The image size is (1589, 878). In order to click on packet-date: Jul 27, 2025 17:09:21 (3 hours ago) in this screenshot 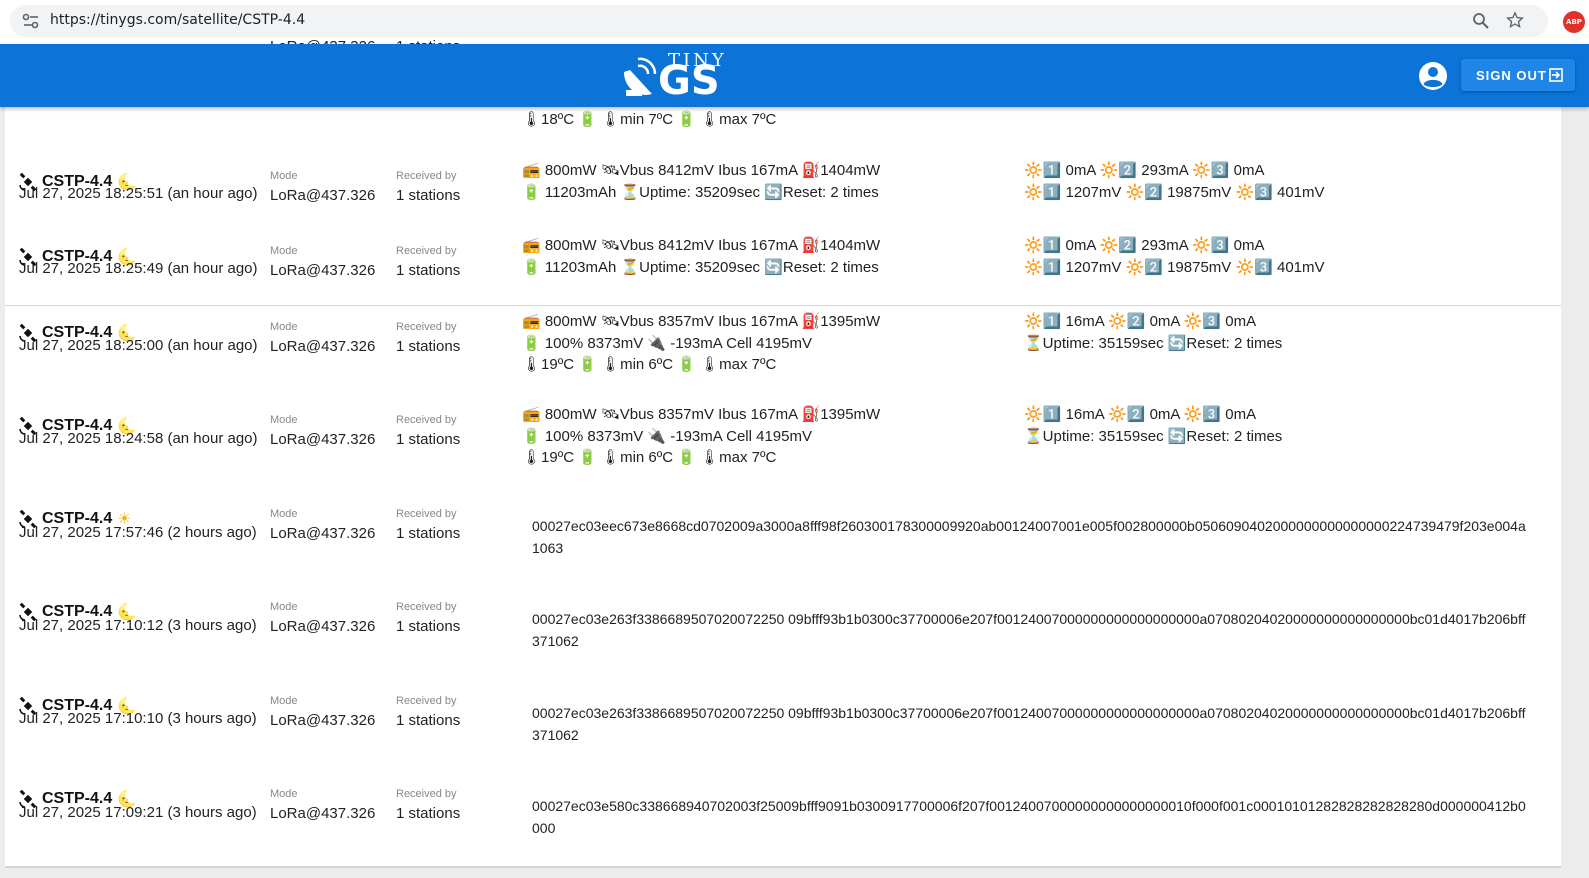, I will do `click(138, 812)`.